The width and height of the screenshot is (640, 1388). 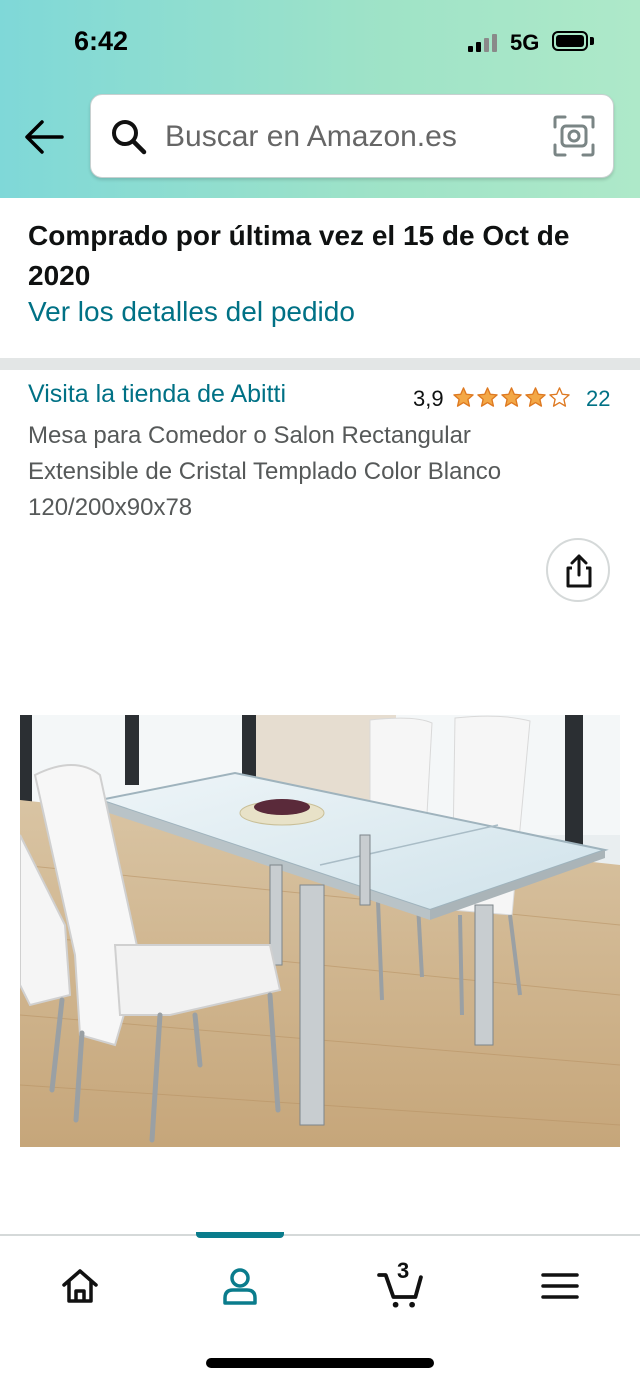 I want to click on search-input, so click(x=350, y=137).